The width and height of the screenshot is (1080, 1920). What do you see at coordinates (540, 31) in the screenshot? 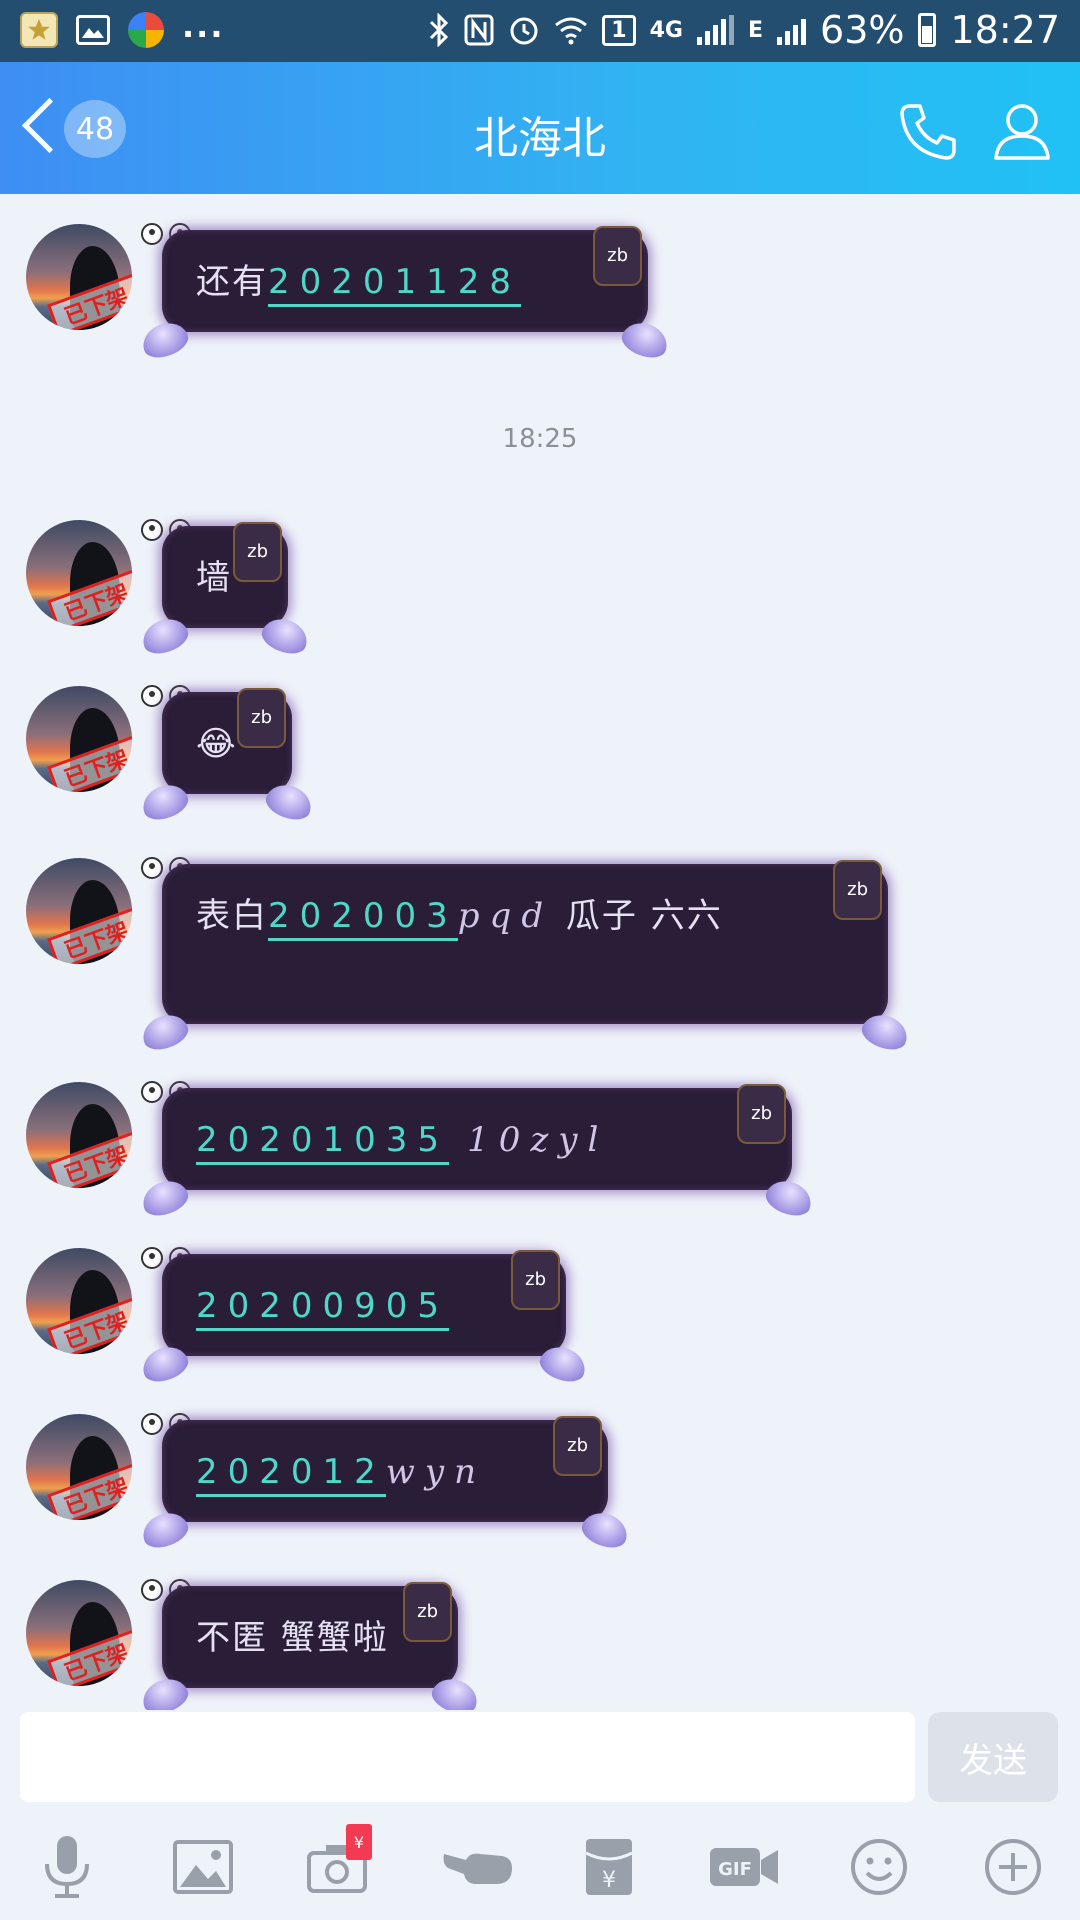
I see `status-bar: ... 1 4G E 63% 18:27` at bounding box center [540, 31].